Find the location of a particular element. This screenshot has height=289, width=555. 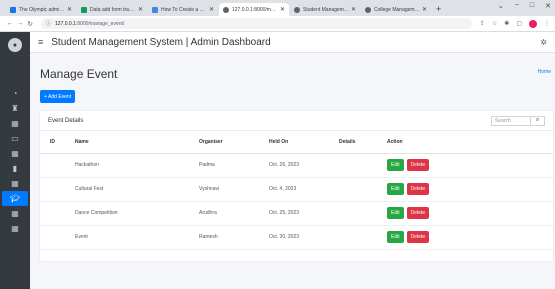

page-title: Manage Event is located at coordinates (79, 74).